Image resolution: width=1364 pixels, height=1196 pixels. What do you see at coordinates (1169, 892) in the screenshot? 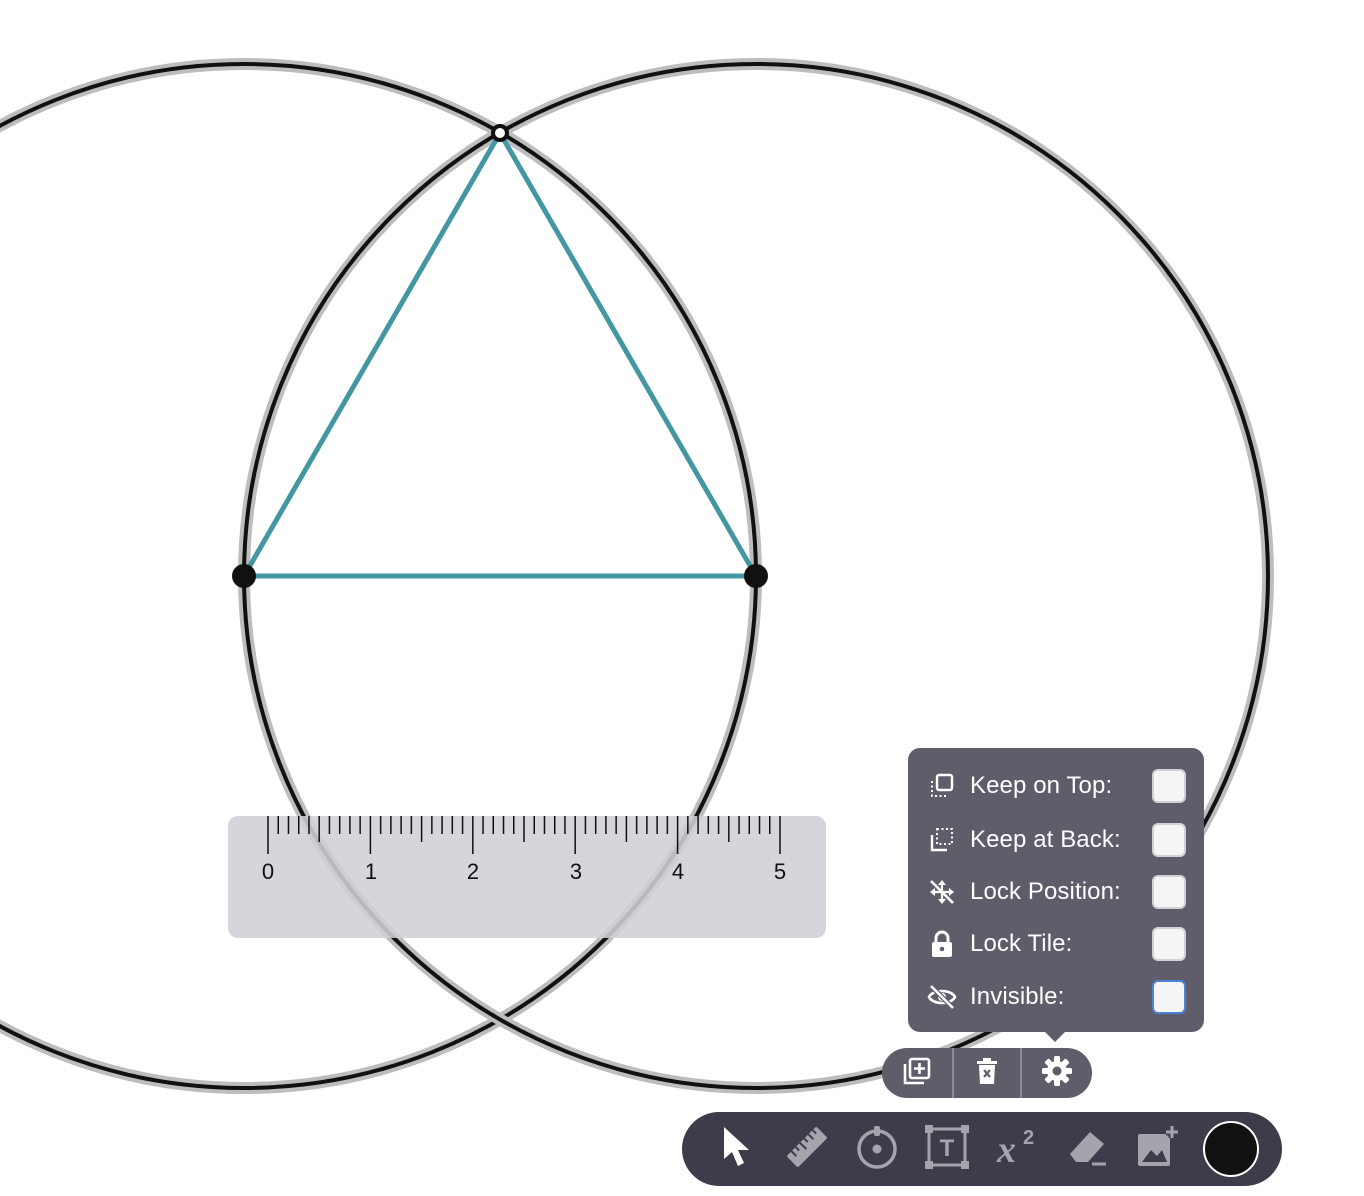
I see `lock-position-checkbox` at bounding box center [1169, 892].